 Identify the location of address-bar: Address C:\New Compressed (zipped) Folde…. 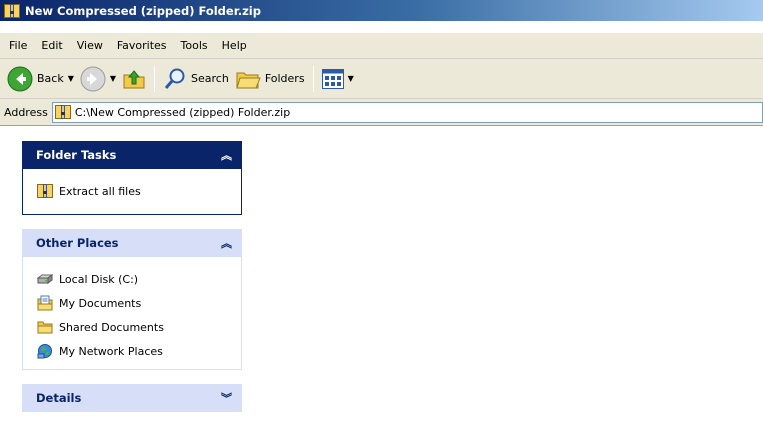
(381, 112).